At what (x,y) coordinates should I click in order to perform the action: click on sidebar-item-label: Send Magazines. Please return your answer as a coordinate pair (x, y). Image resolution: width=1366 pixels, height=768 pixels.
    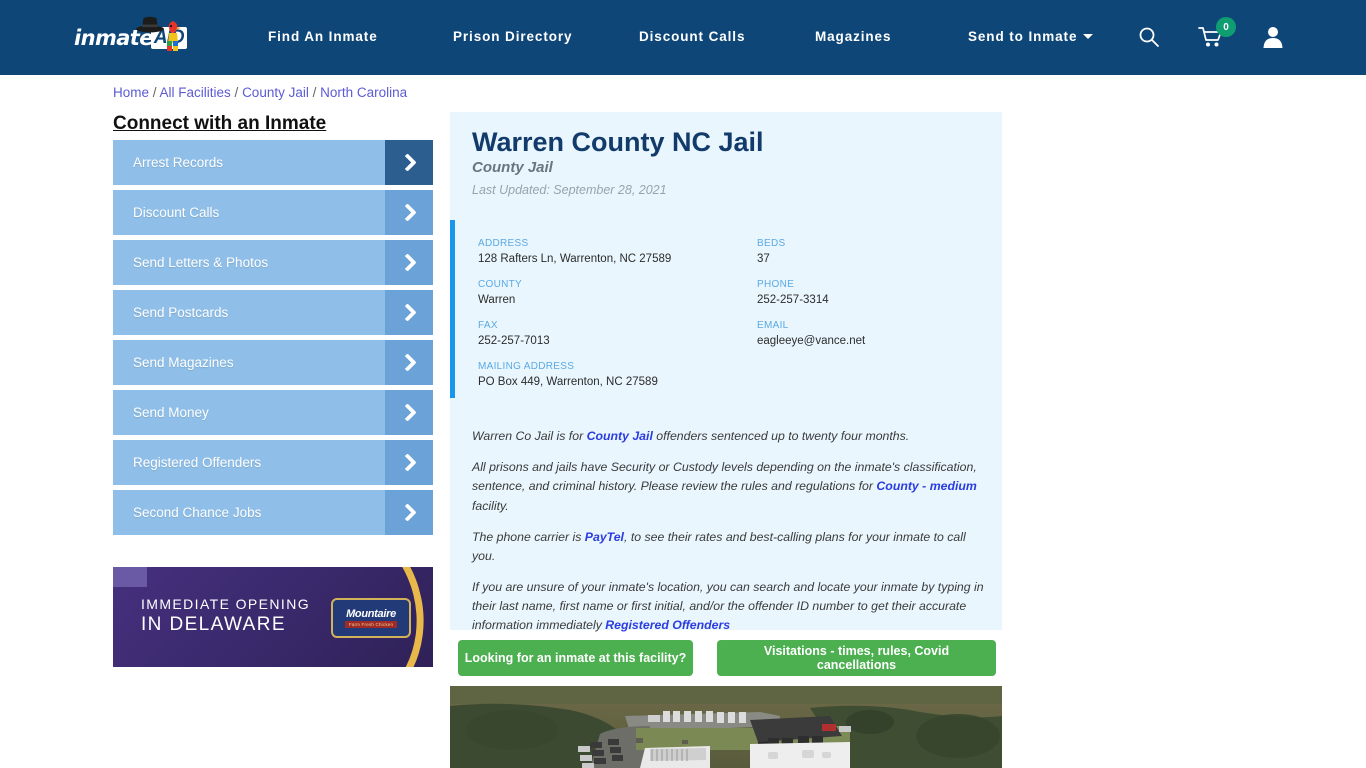
    Looking at the image, I should click on (183, 362).